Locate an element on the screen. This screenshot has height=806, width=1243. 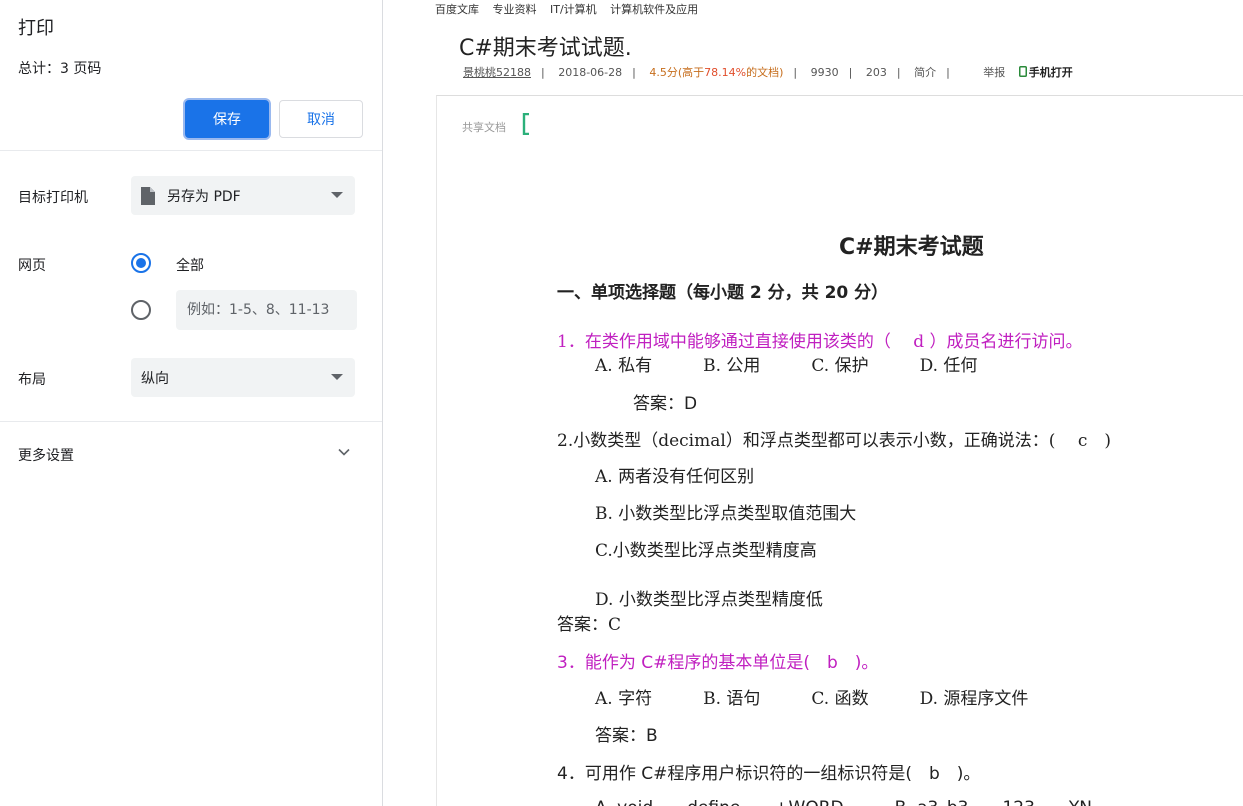
question-2-answer: 答案：C is located at coordinates (589, 625).